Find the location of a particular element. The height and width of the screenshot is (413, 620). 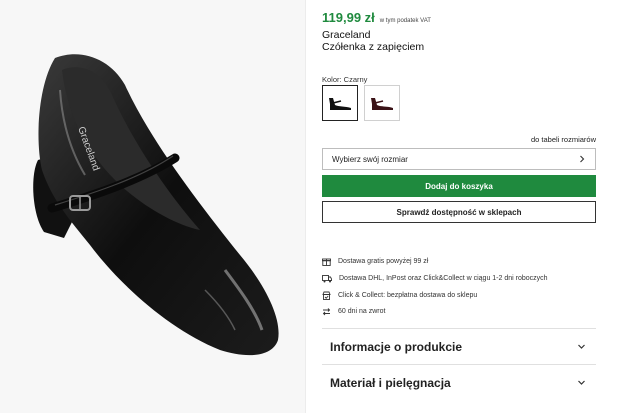

burgundy-shoe-thumbnail is located at coordinates (382, 104).